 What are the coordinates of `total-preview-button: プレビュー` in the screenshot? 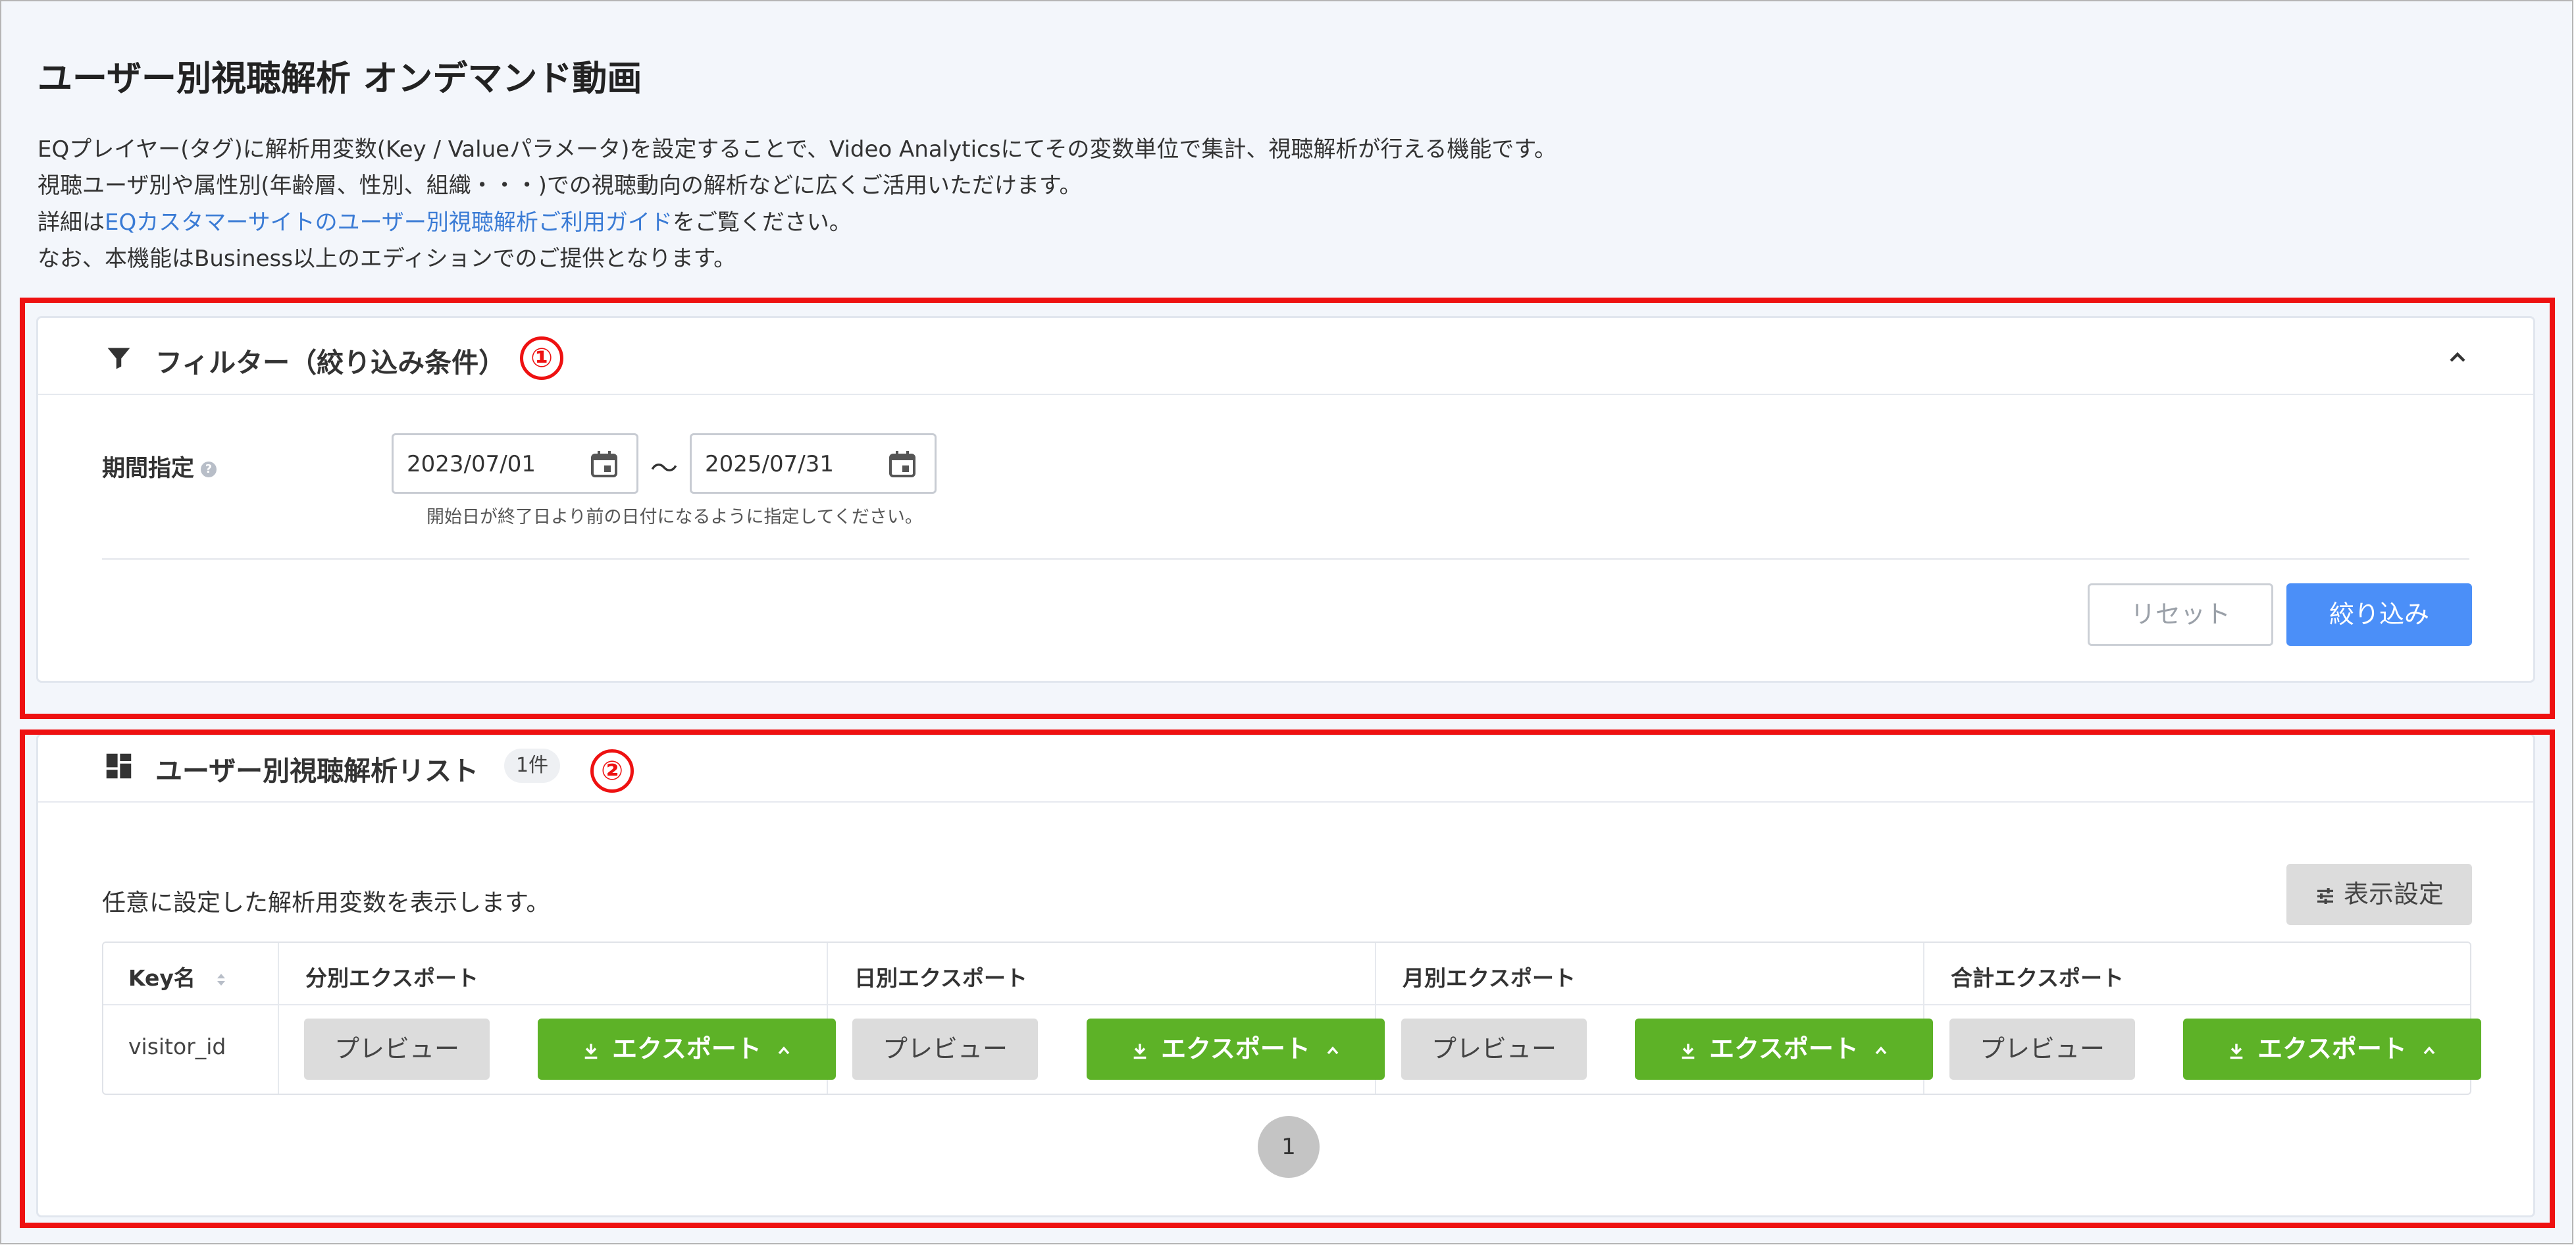 It's located at (2042, 1049).